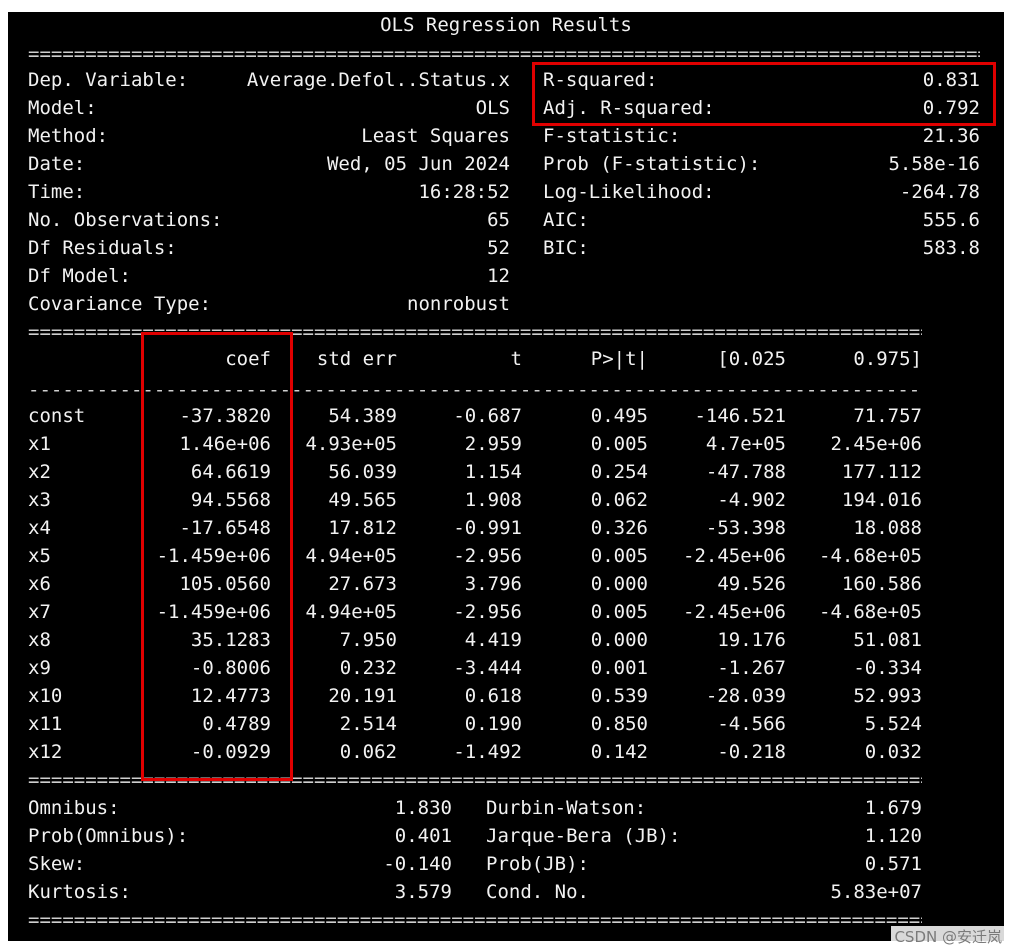 This screenshot has height=949, width=1013. Describe the element at coordinates (619, 416) in the screenshot. I see `p-value: 0.495` at that location.